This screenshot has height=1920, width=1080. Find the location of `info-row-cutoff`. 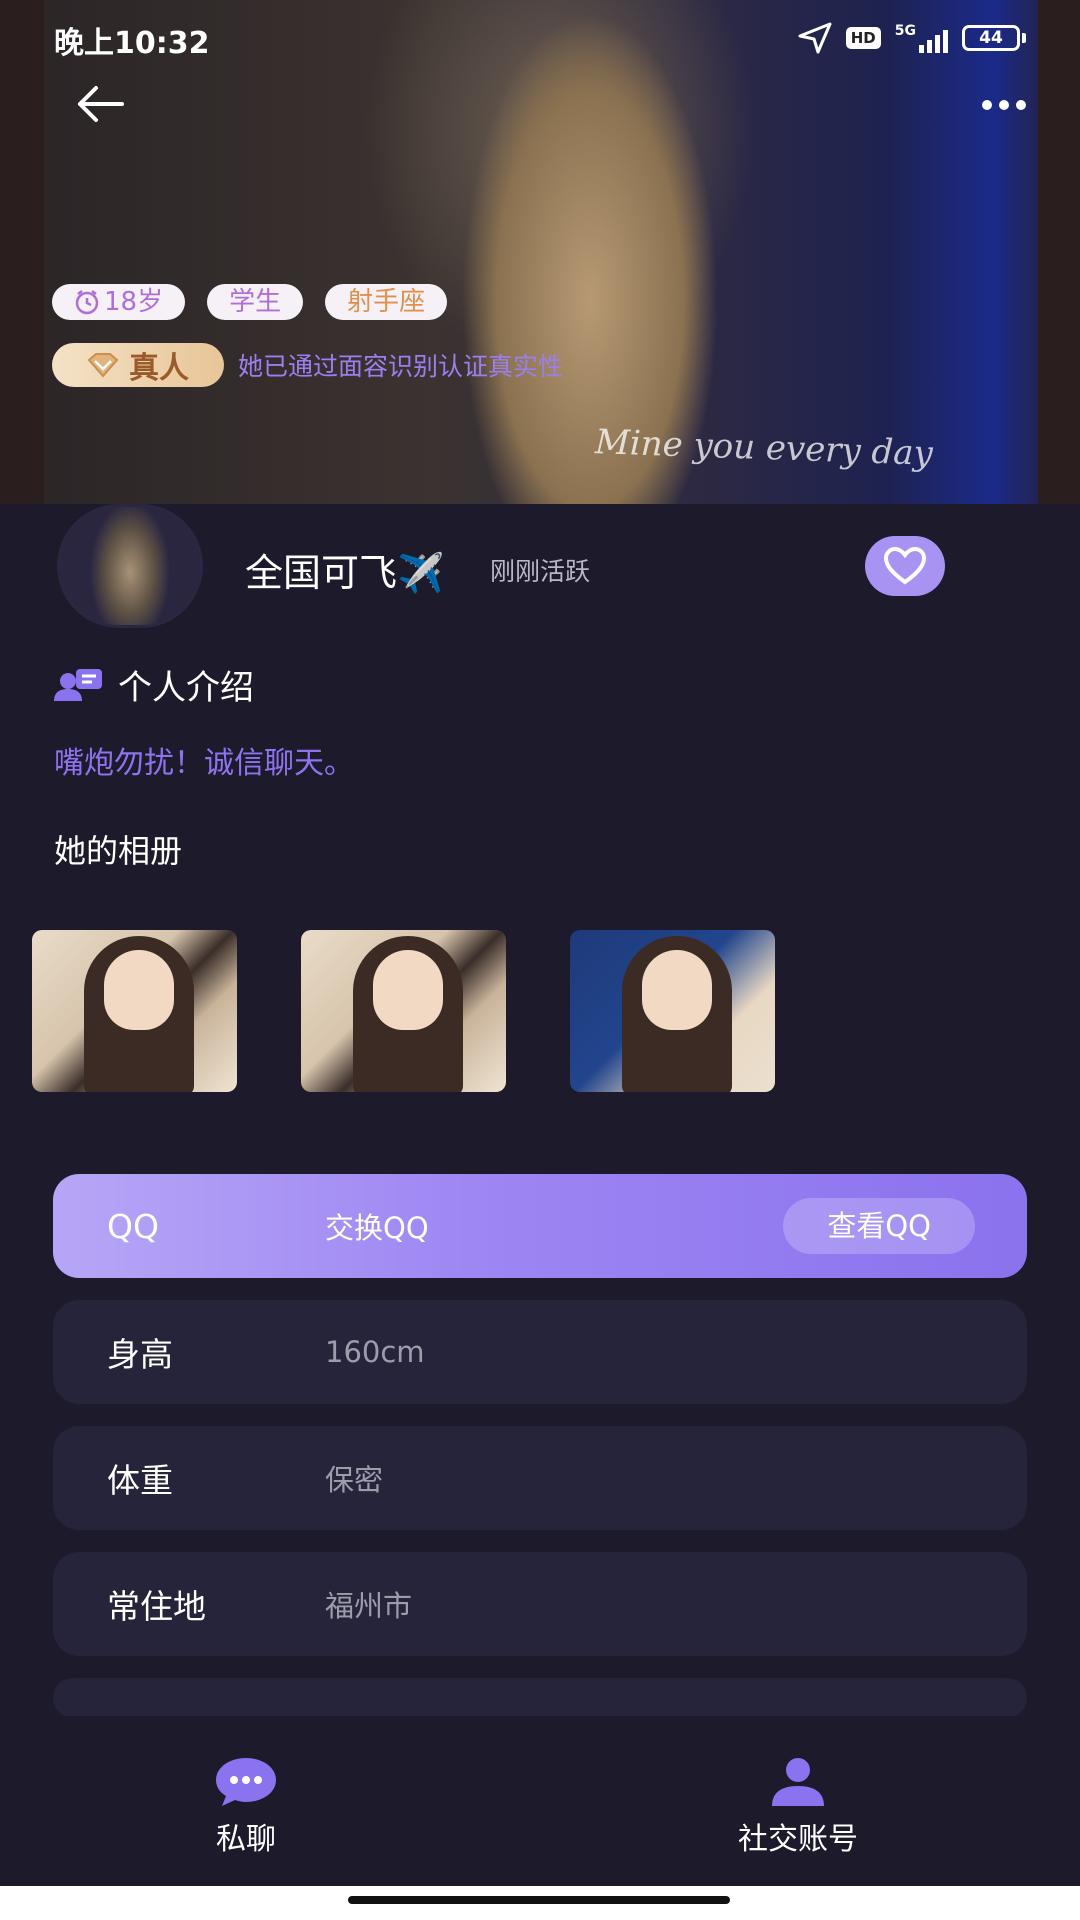

info-row-cutoff is located at coordinates (540, 1698).